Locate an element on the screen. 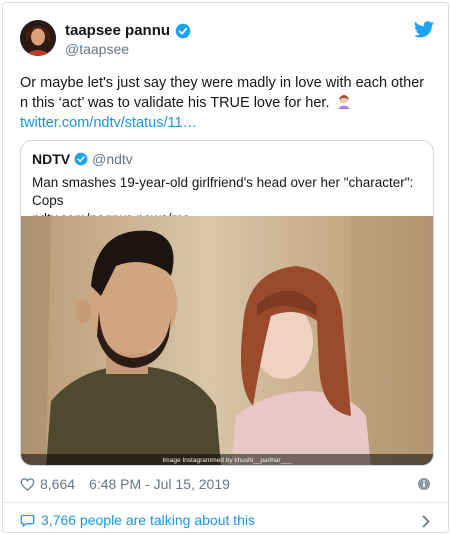 Image resolution: width=451 pixels, height=535 pixels. divider is located at coordinates (225, 502).